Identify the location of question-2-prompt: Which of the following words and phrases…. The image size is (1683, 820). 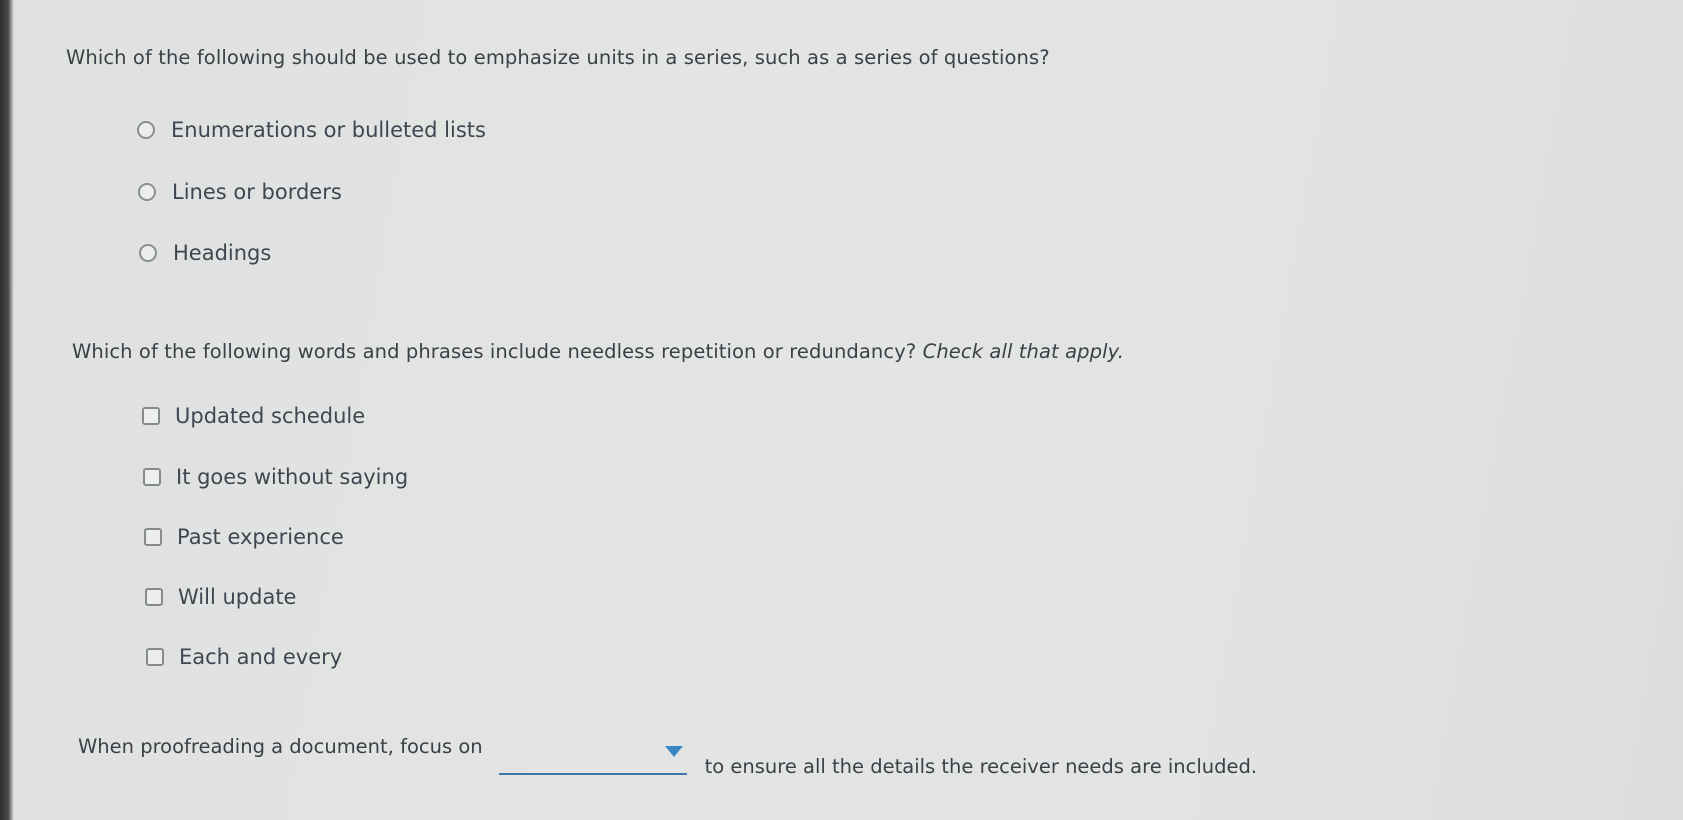
(598, 351).